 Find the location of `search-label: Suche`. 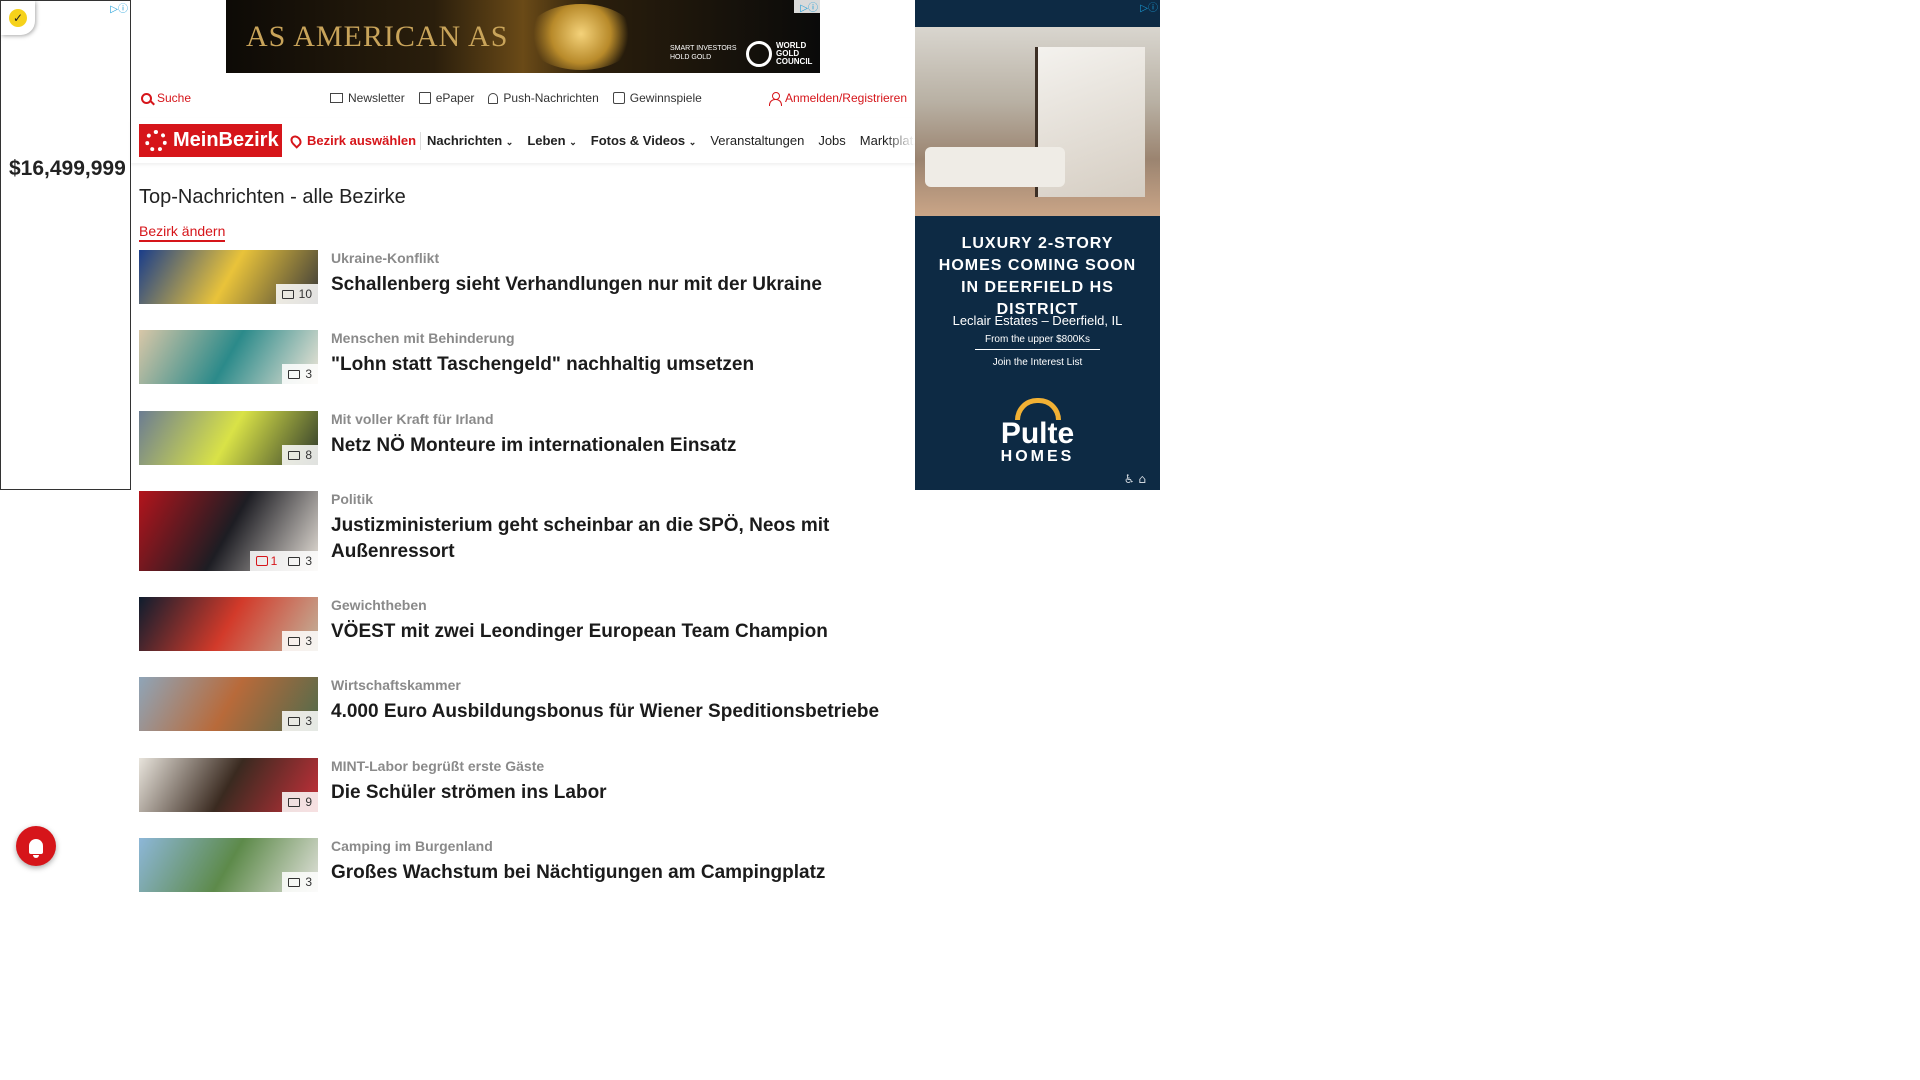

search-label: Suche is located at coordinates (174, 98).